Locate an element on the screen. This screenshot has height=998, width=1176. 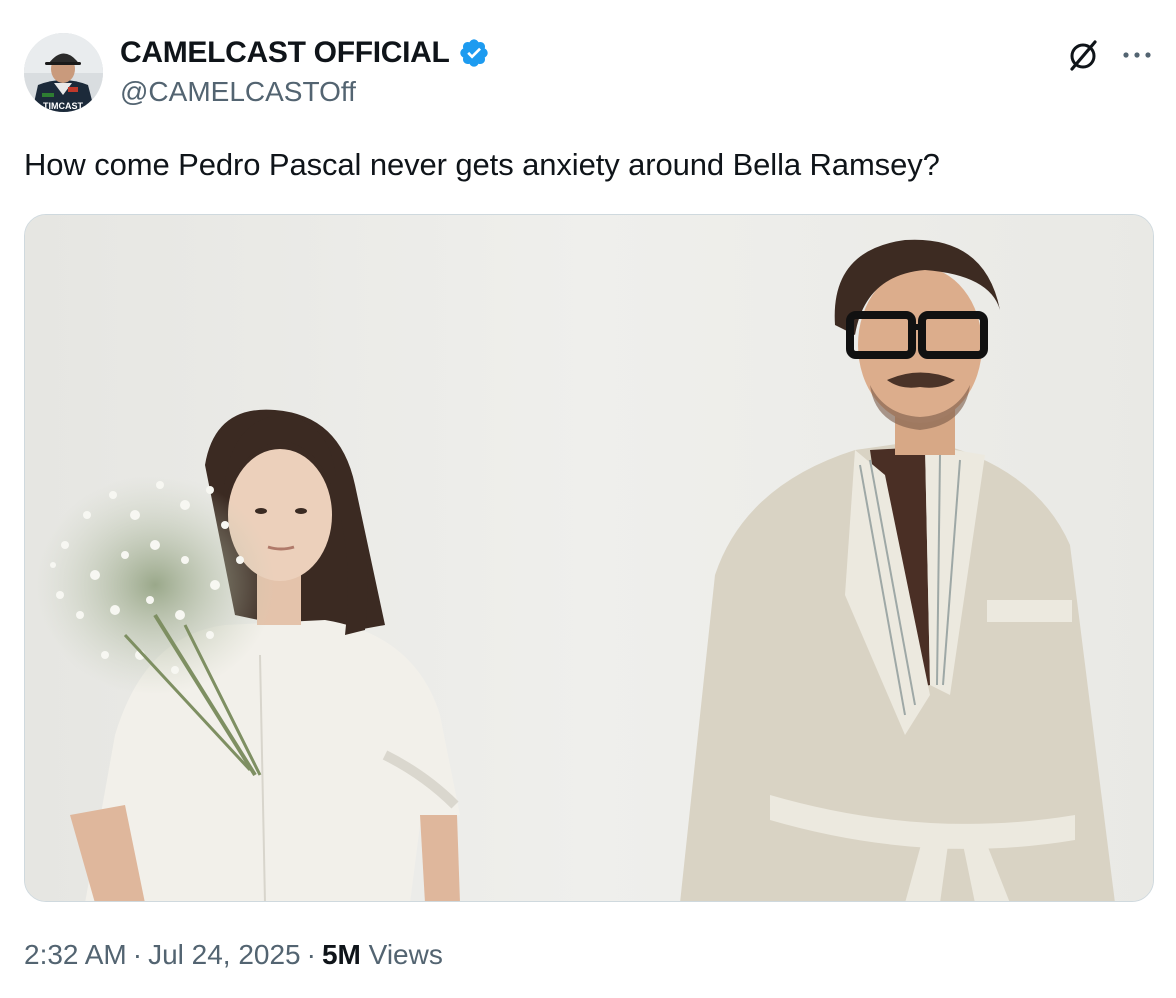
tweet-time: 2:32 AM is located at coordinates (75, 954).